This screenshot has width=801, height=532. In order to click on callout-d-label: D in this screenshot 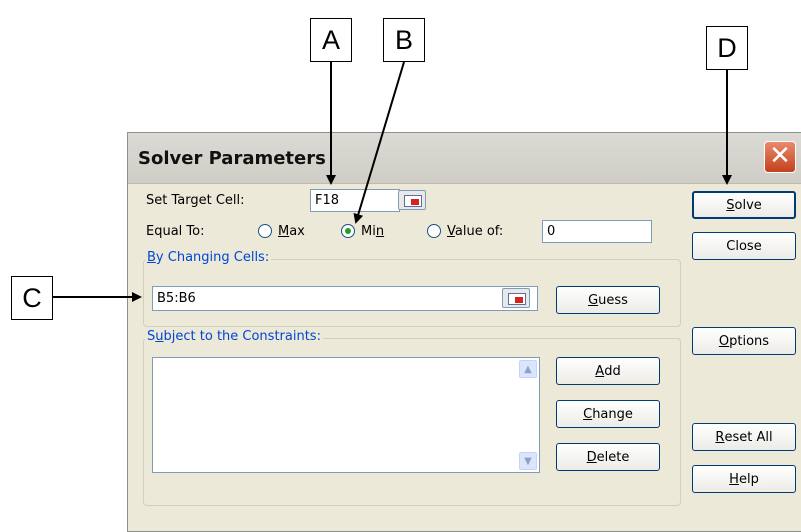, I will do `click(727, 48)`.